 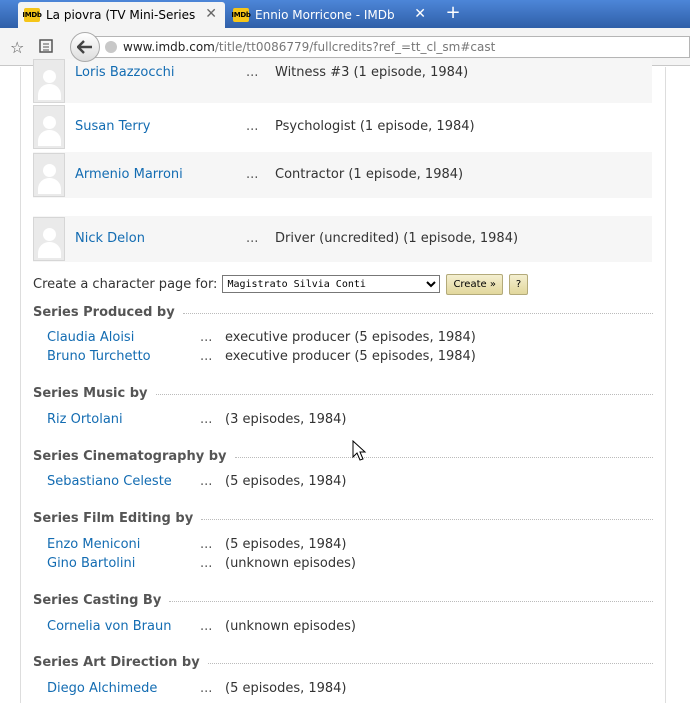 I want to click on reading-list-icon, so click(x=46, y=48).